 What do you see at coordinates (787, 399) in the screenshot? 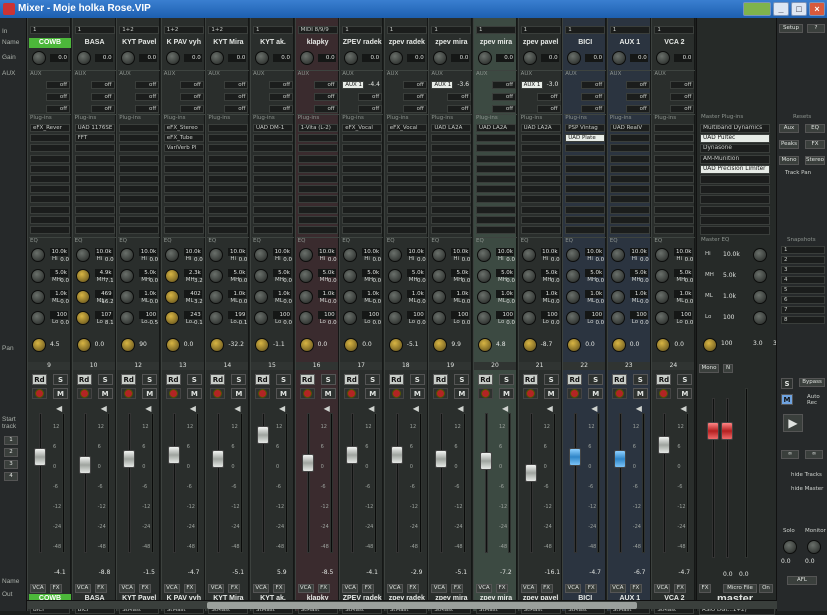
I see `mute-m-button: M` at bounding box center [787, 399].